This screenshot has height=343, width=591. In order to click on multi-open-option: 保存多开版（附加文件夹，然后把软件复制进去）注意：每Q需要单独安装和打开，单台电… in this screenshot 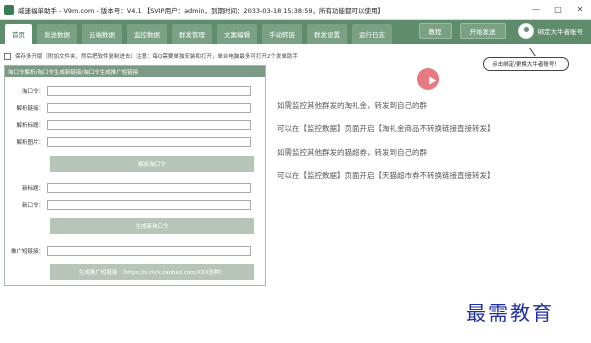, I will do `click(151, 56)`.